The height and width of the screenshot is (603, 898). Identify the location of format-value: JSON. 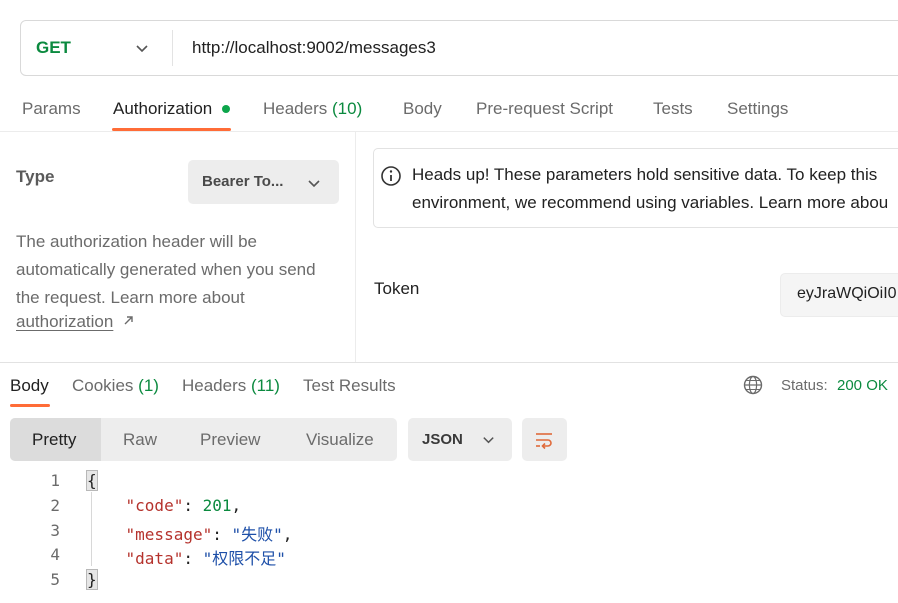
(442, 439).